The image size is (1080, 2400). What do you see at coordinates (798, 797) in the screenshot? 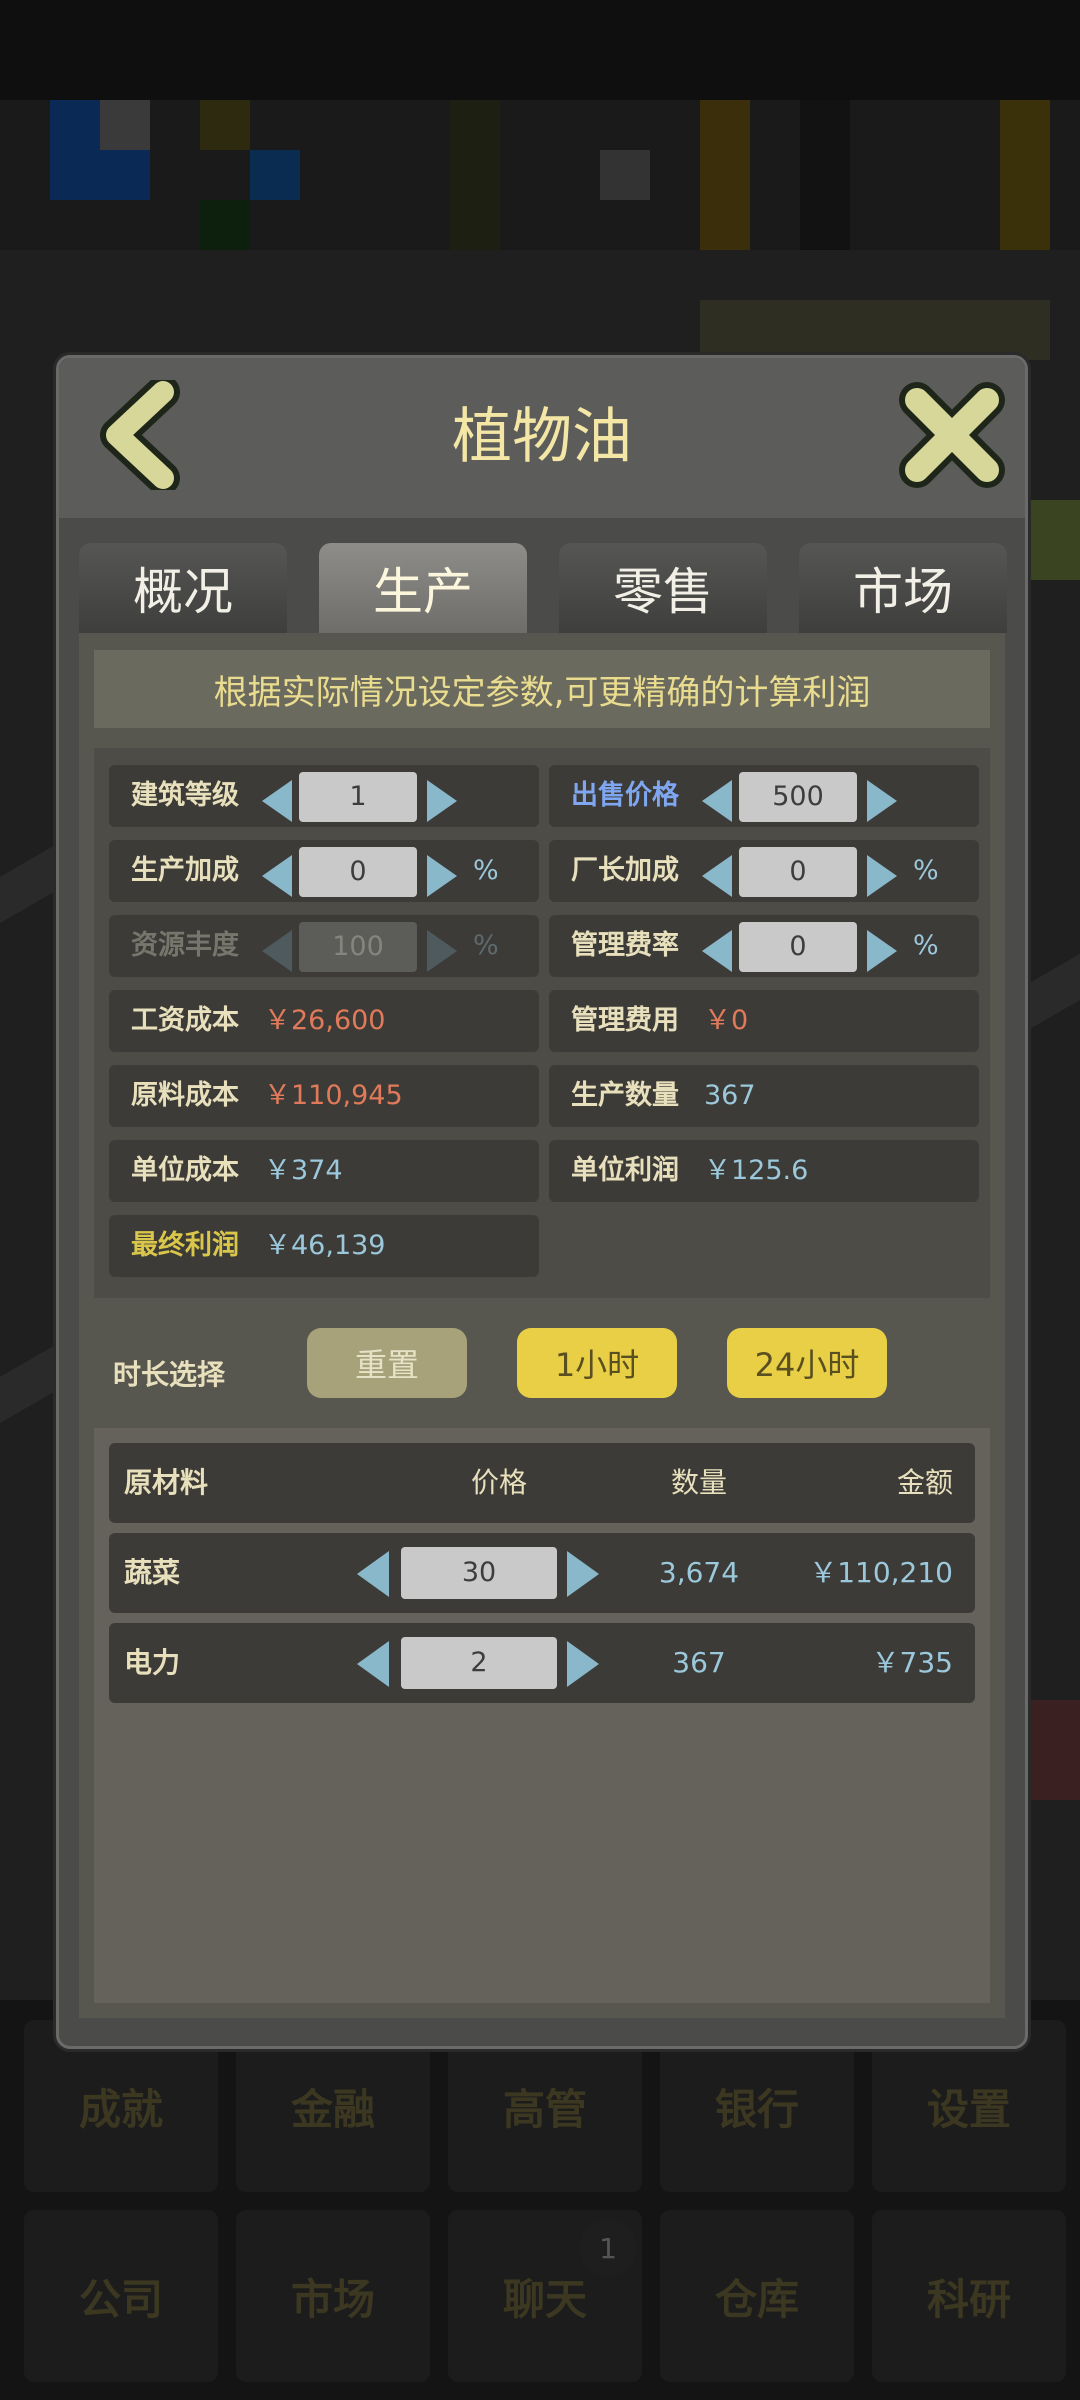
I see `sell-price-input: 500` at bounding box center [798, 797].